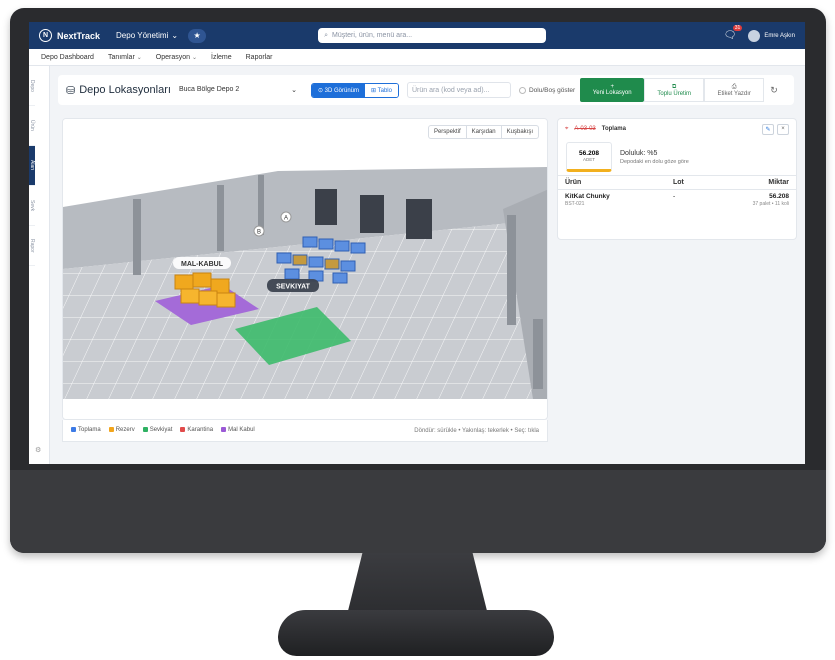 This screenshot has height=660, width=835. What do you see at coordinates (38, 450) in the screenshot?
I see `settings-icon: ⚙` at bounding box center [38, 450].